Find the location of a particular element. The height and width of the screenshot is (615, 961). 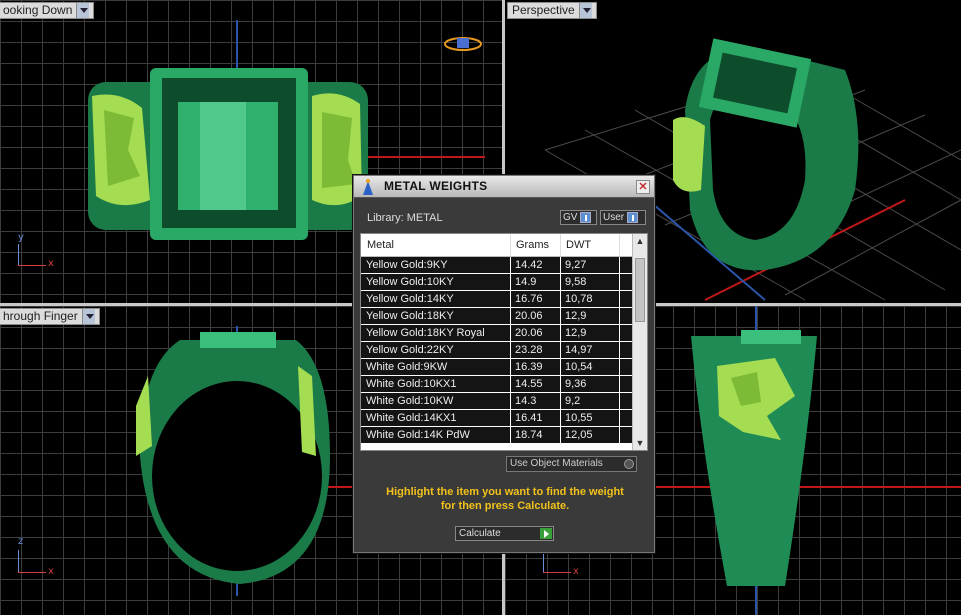

axis-tripod-y is located at coordinates (18, 255).